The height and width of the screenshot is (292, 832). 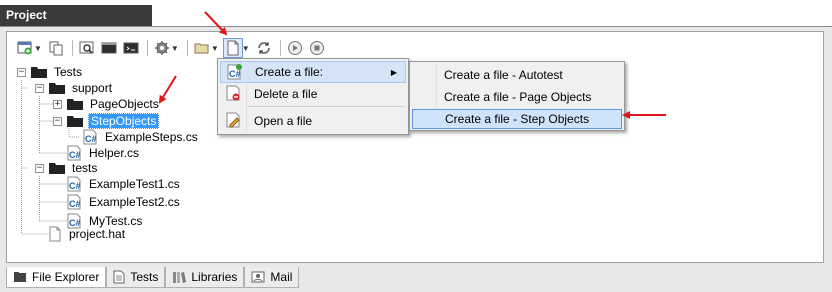 What do you see at coordinates (114, 153) in the screenshot?
I see `tree-node-label: Helper.cs` at bounding box center [114, 153].